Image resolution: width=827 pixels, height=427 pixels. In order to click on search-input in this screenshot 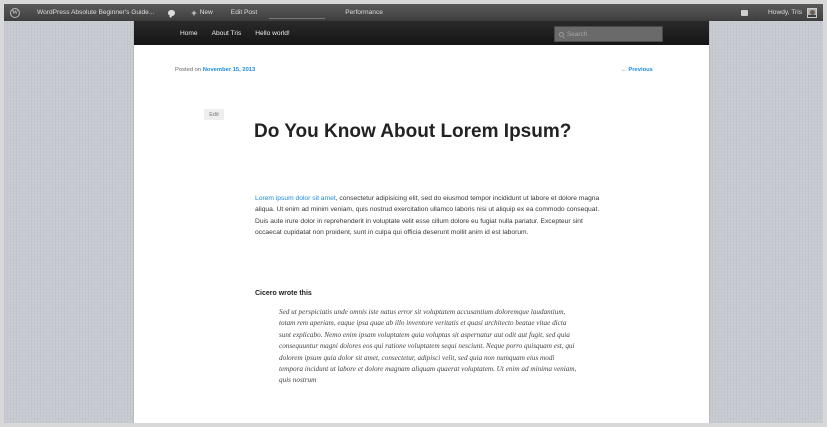, I will do `click(612, 34)`.